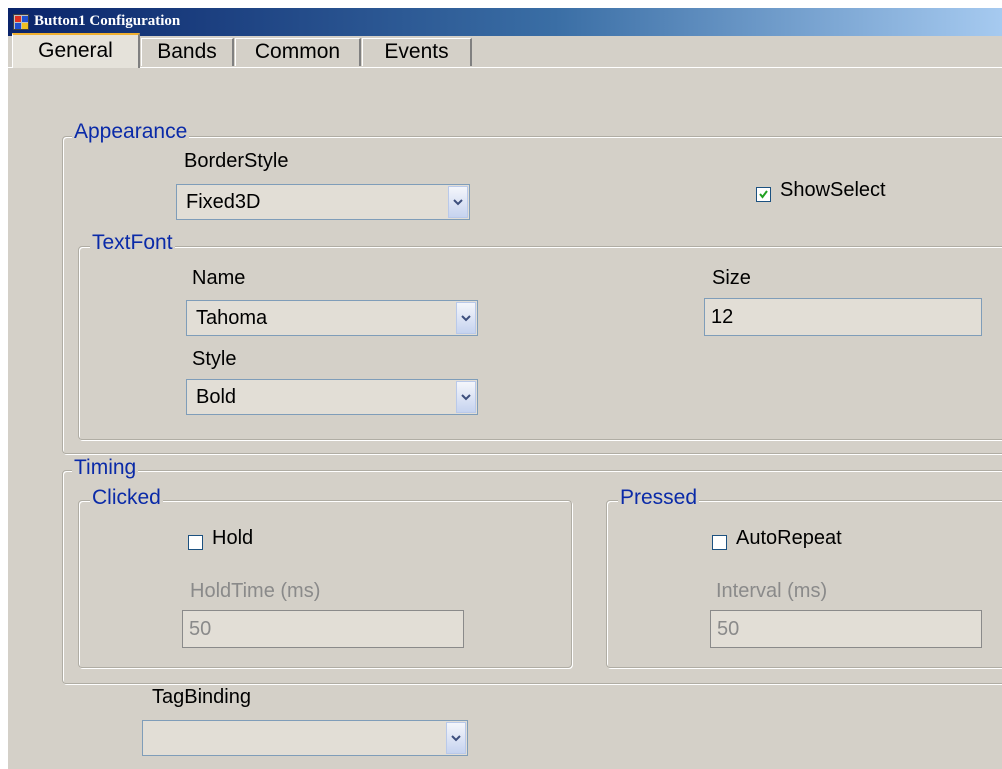  What do you see at coordinates (131, 132) in the screenshot?
I see `appearance-legend: Appearance` at bounding box center [131, 132].